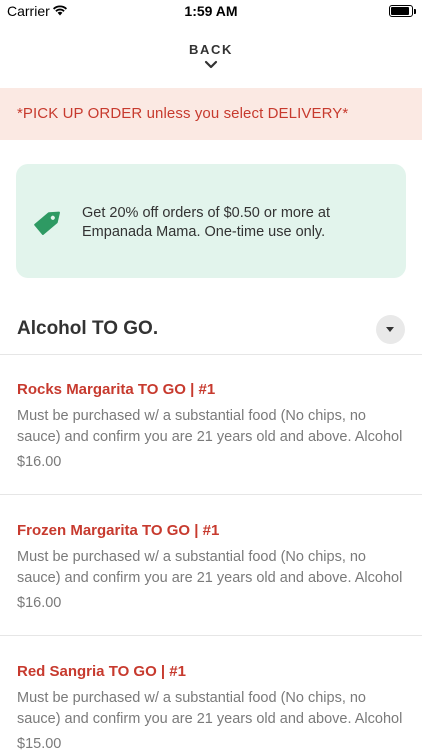 The height and width of the screenshot is (750, 422). I want to click on status-bar: Carrier 1:59 AM, so click(211, 12).